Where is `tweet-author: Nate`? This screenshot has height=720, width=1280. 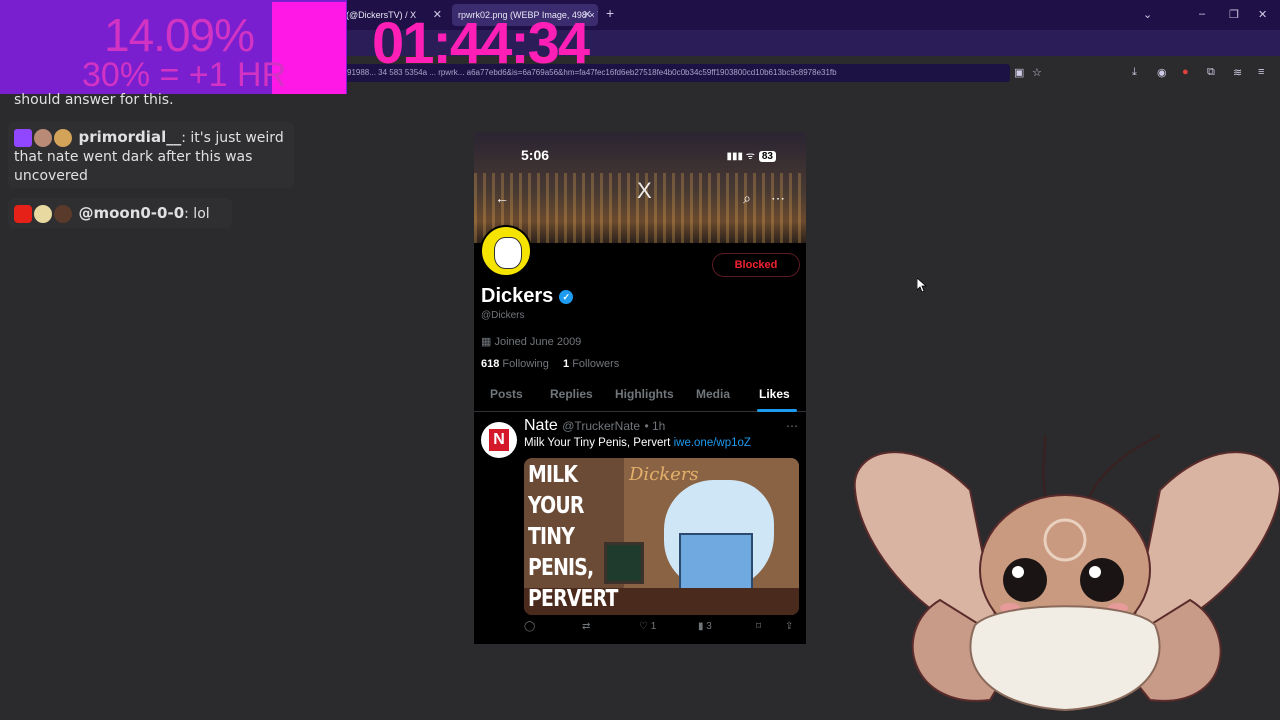
tweet-author: Nate is located at coordinates (541, 425).